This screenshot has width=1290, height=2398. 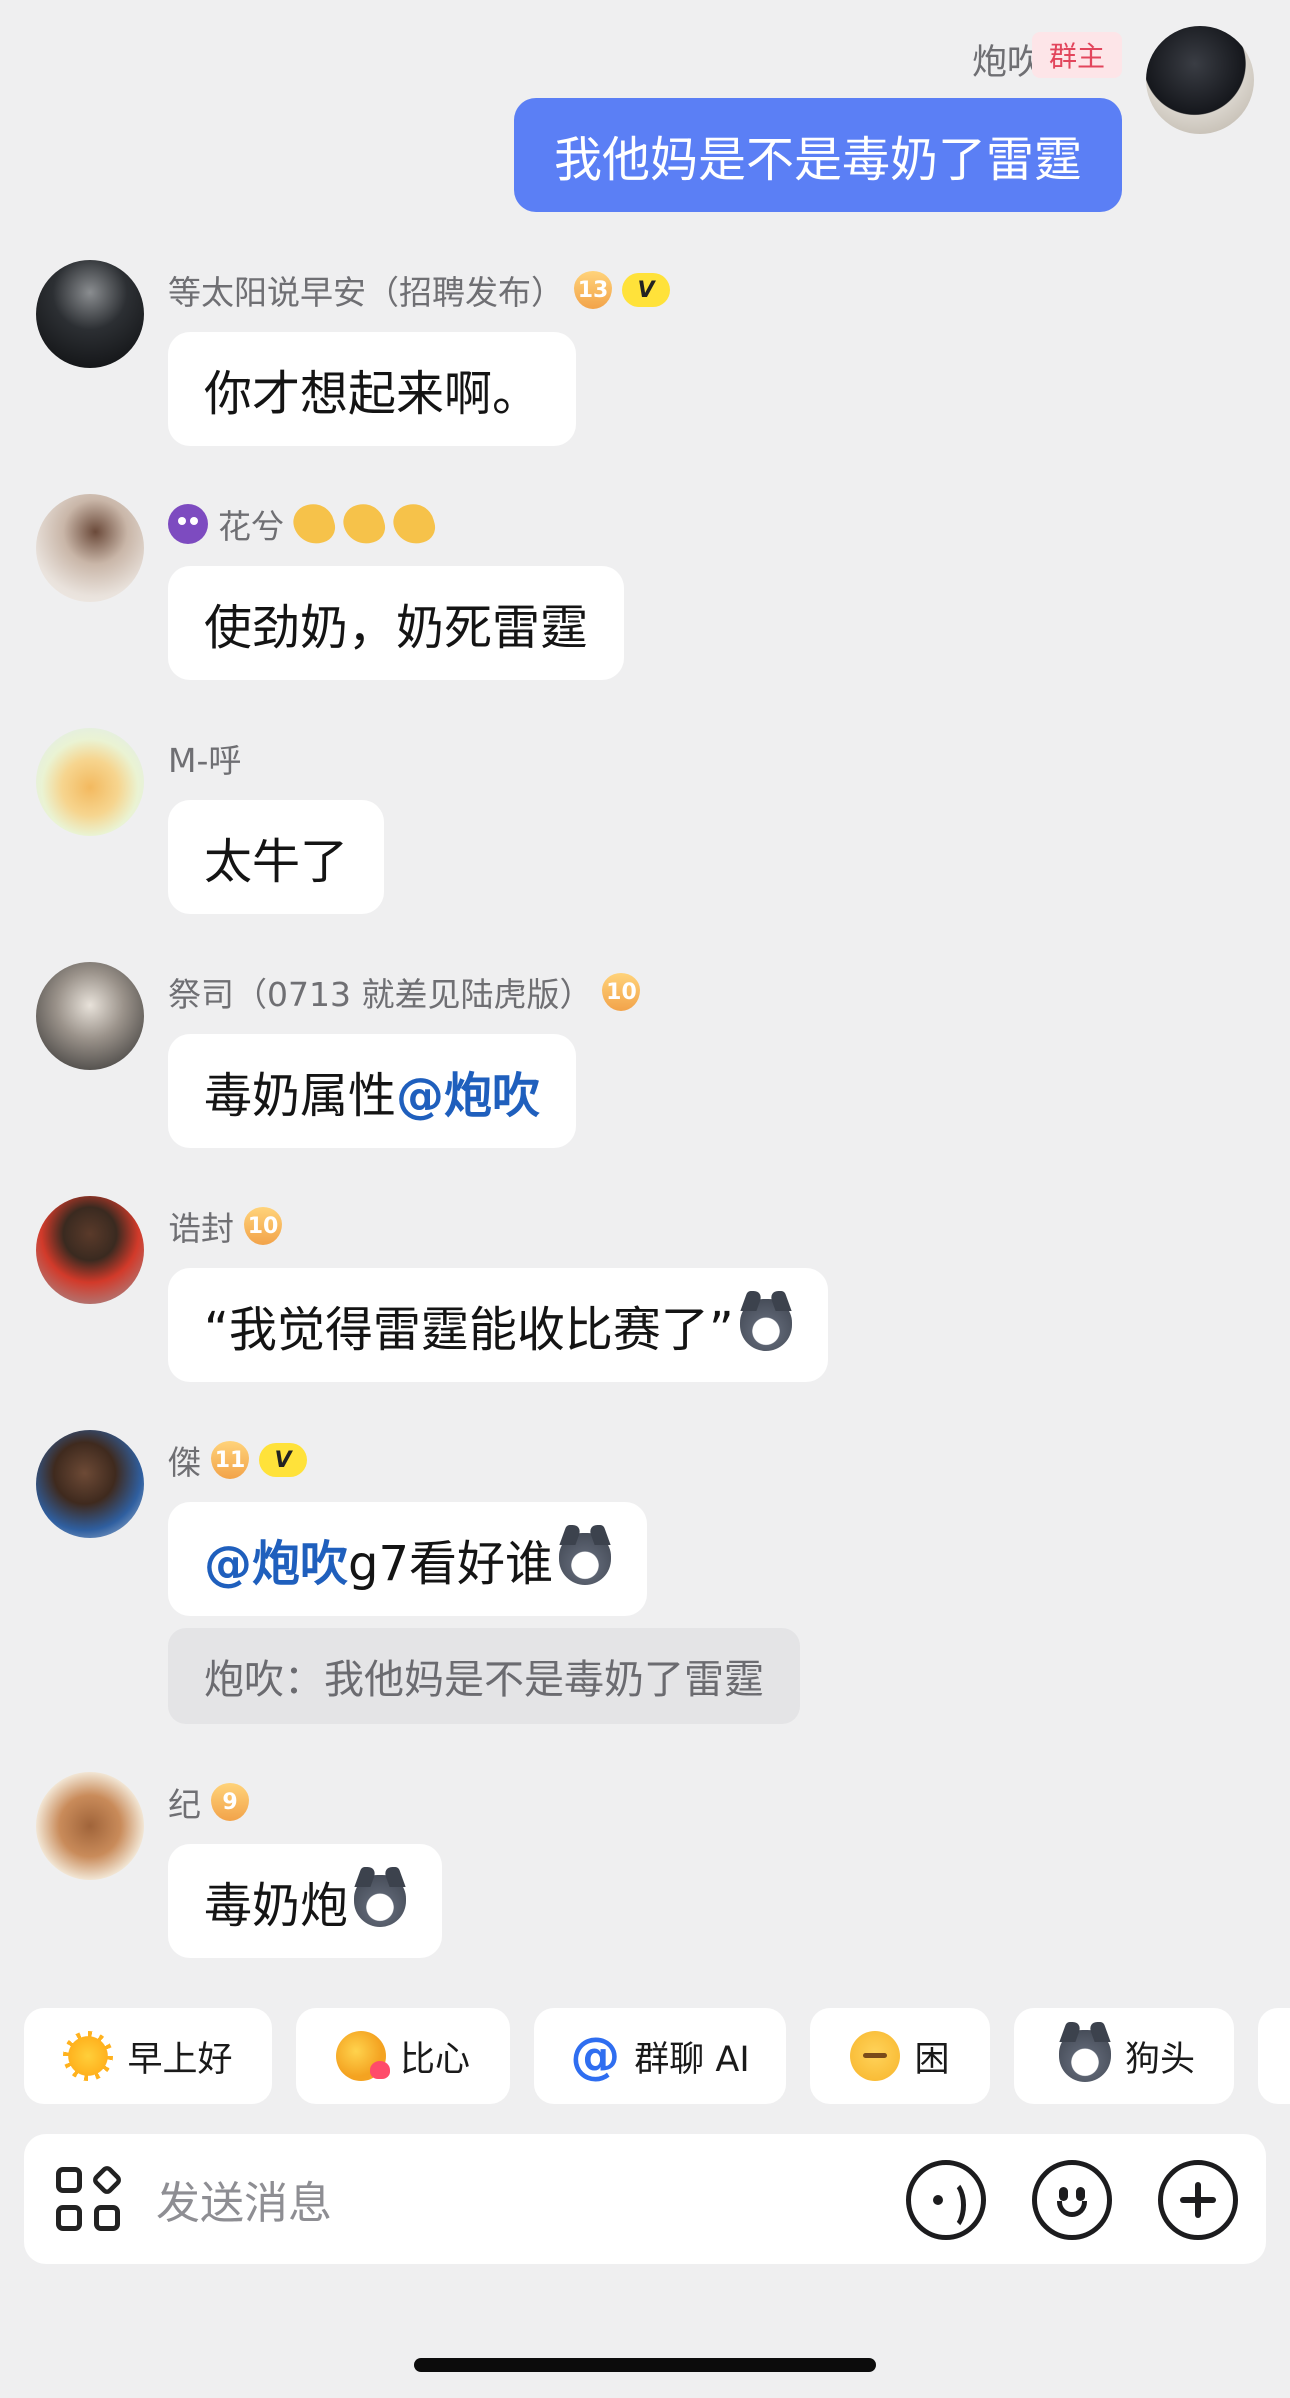 I want to click on sender-name: 花兮, so click(x=251, y=526).